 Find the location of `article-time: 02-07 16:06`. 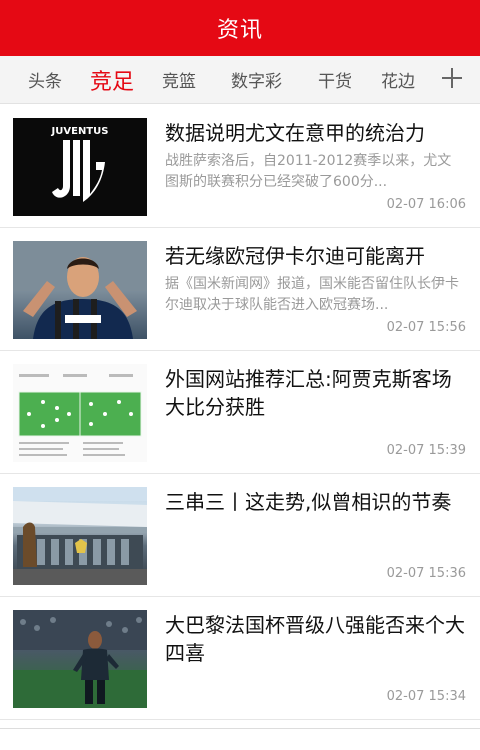

article-time: 02-07 16:06 is located at coordinates (426, 204).